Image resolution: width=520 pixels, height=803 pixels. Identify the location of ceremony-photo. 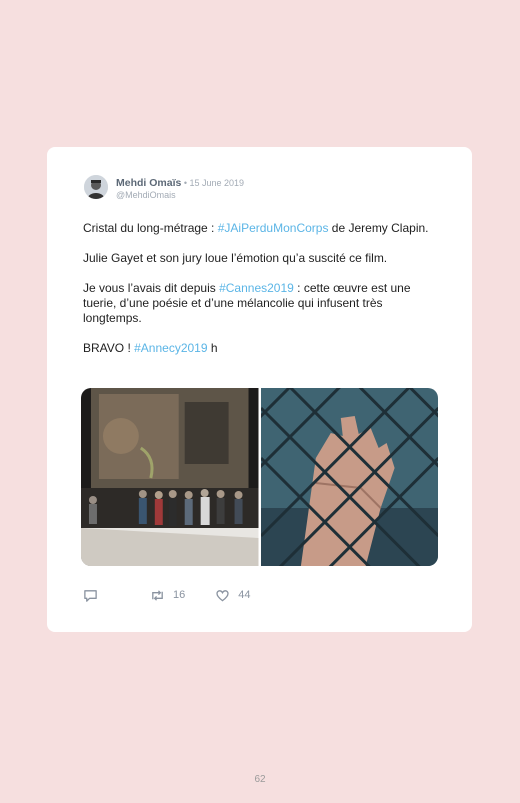
(170, 477).